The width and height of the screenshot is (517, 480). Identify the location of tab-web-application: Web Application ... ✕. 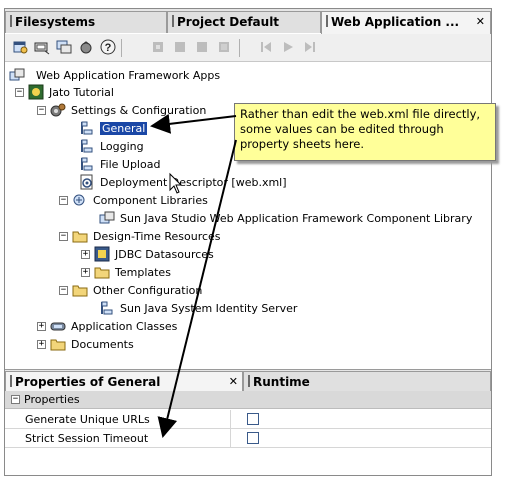
(406, 22).